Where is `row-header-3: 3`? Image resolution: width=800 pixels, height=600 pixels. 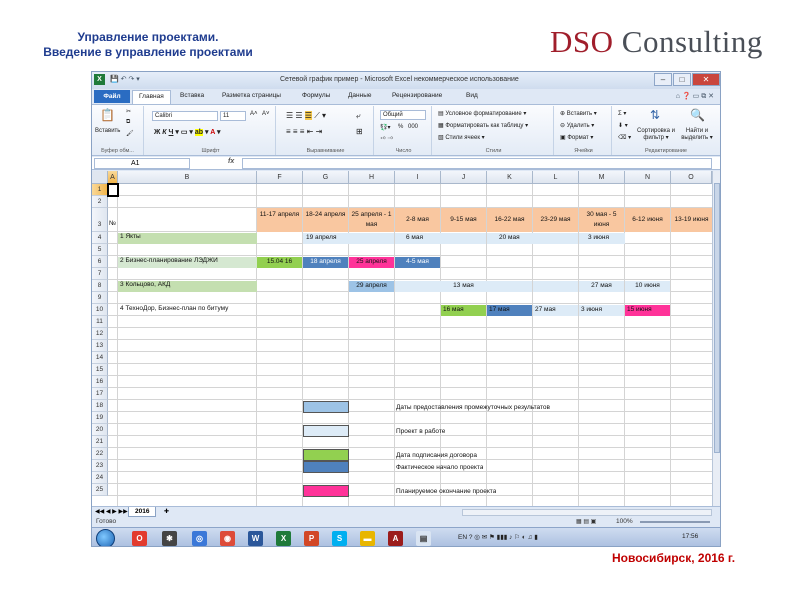
row-header-3: 3 is located at coordinates (100, 220).